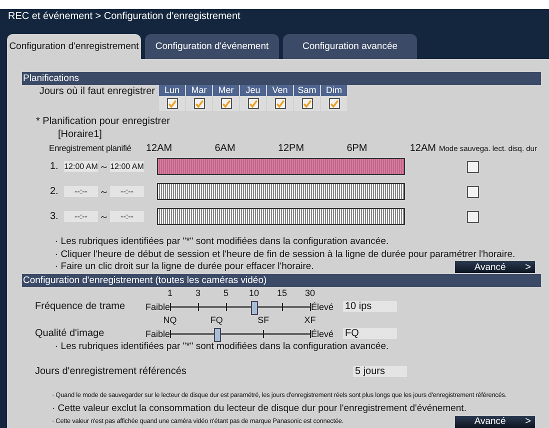 The height and width of the screenshot is (428, 549). What do you see at coordinates (212, 46) in the screenshot?
I see `tab: Configuration d'événement` at bounding box center [212, 46].